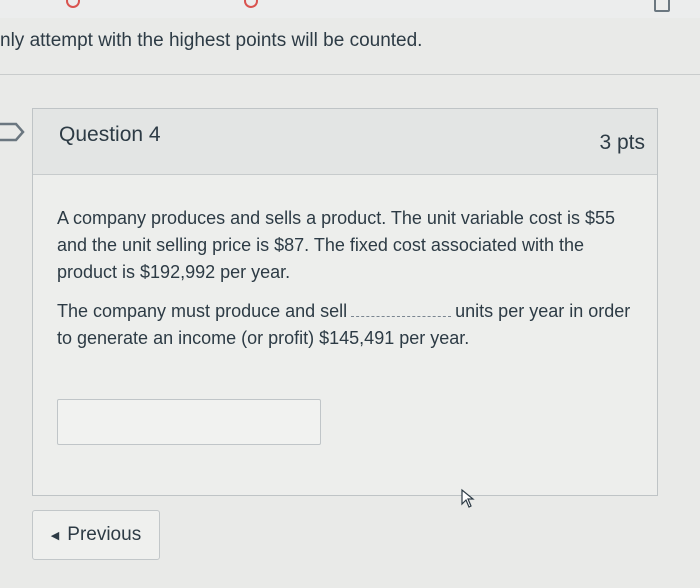 This screenshot has width=700, height=588. Describe the element at coordinates (55, 535) in the screenshot. I see `triangle-left-icon: ◀` at that location.